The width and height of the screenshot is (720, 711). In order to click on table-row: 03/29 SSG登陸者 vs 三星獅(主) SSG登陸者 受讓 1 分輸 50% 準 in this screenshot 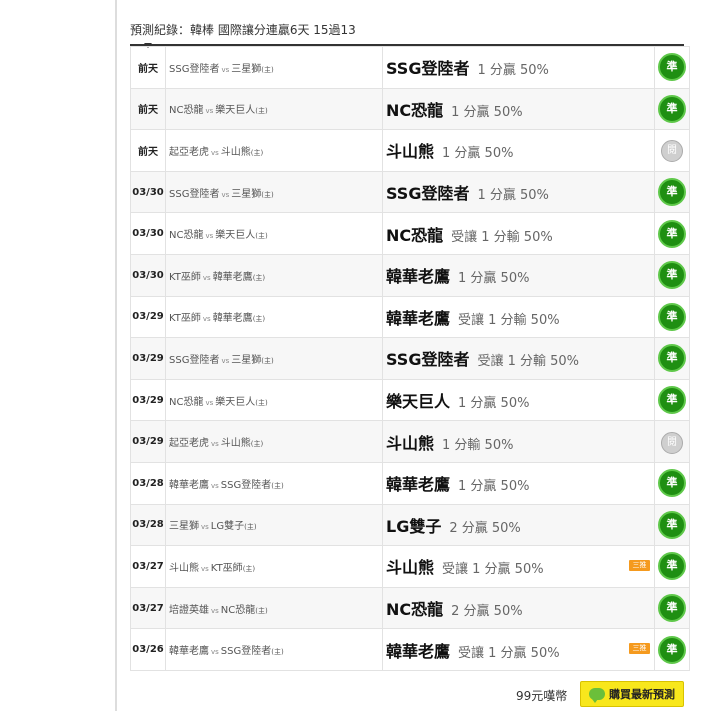, I will do `click(410, 358)`.